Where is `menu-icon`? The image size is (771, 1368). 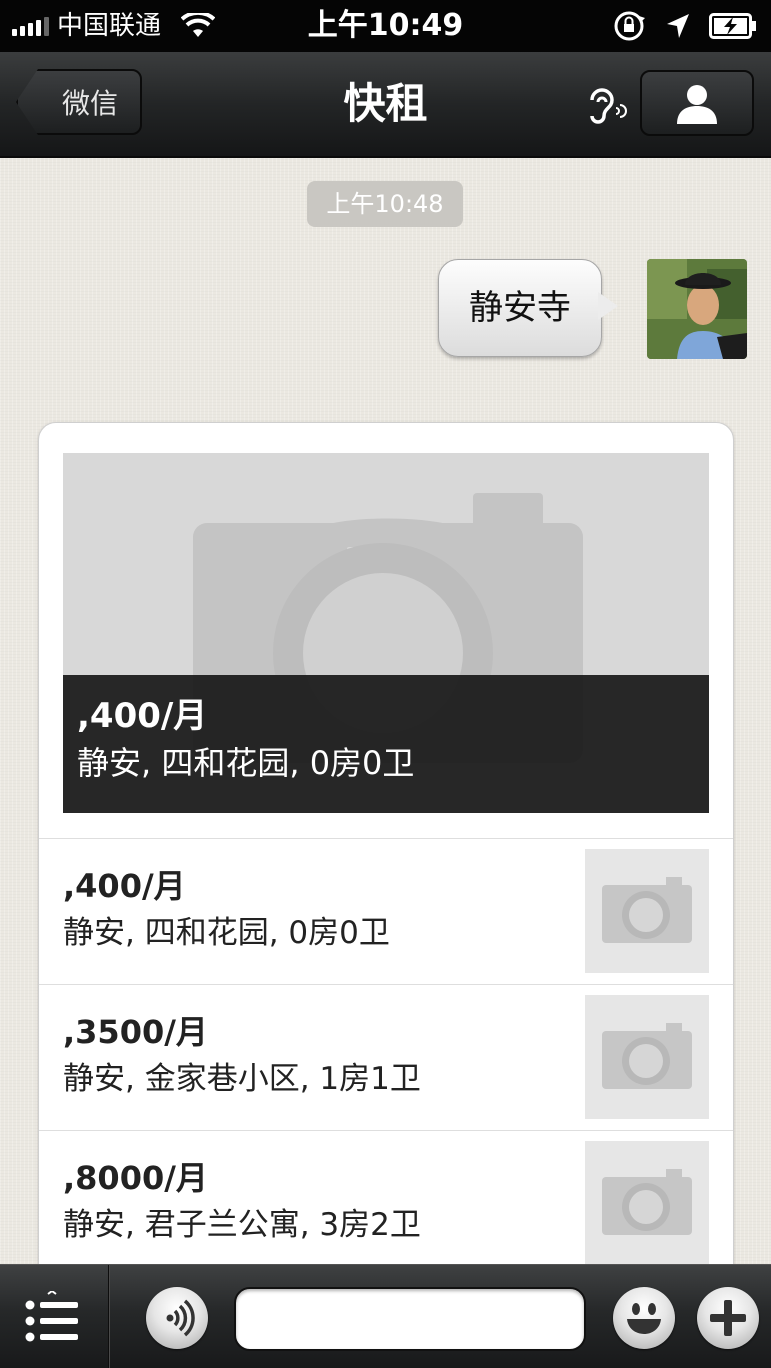
menu-icon is located at coordinates (51, 1316).